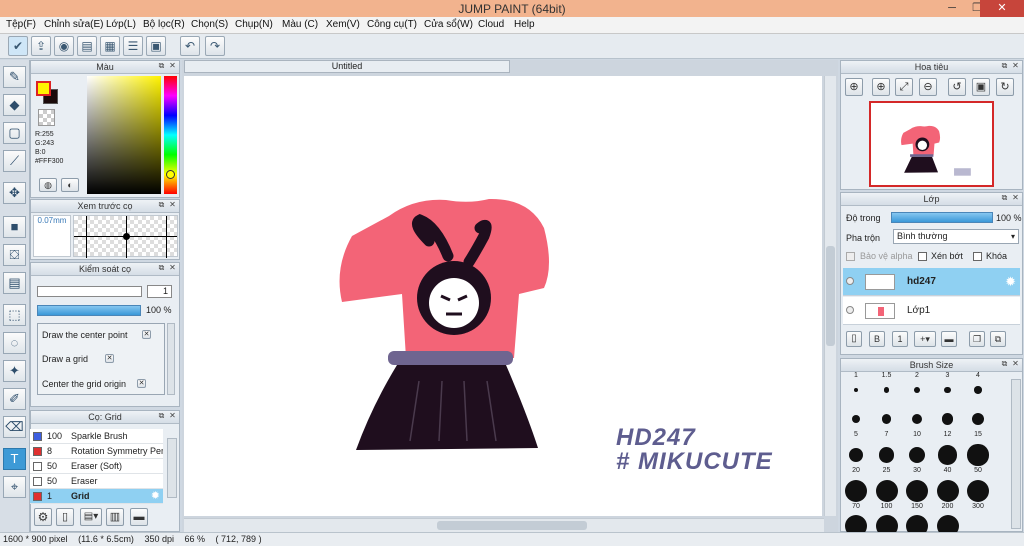 This screenshot has width=1024, height=546. What do you see at coordinates (14, 487) in the screenshot?
I see `eyedropper-tool-icon: ⌖` at bounding box center [14, 487].